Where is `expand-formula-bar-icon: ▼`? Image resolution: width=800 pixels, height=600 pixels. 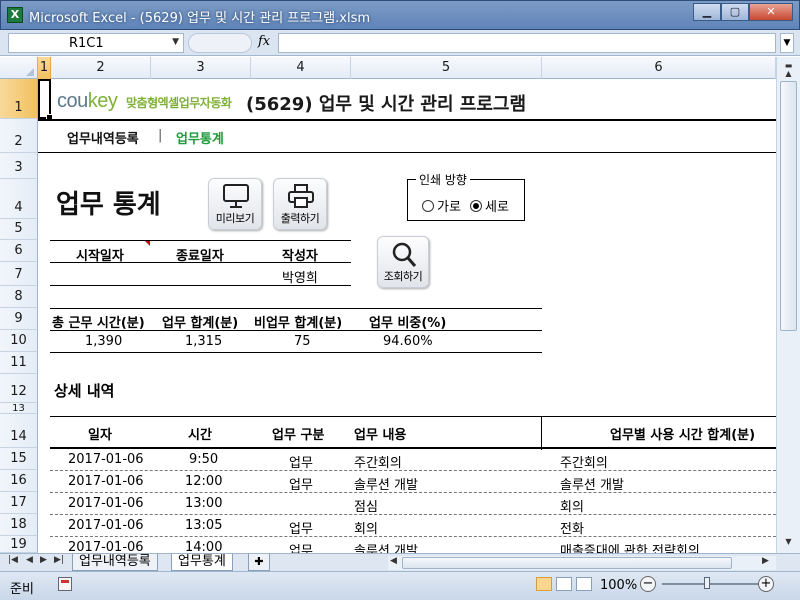
expand-formula-bar-icon: ▼ is located at coordinates (787, 43).